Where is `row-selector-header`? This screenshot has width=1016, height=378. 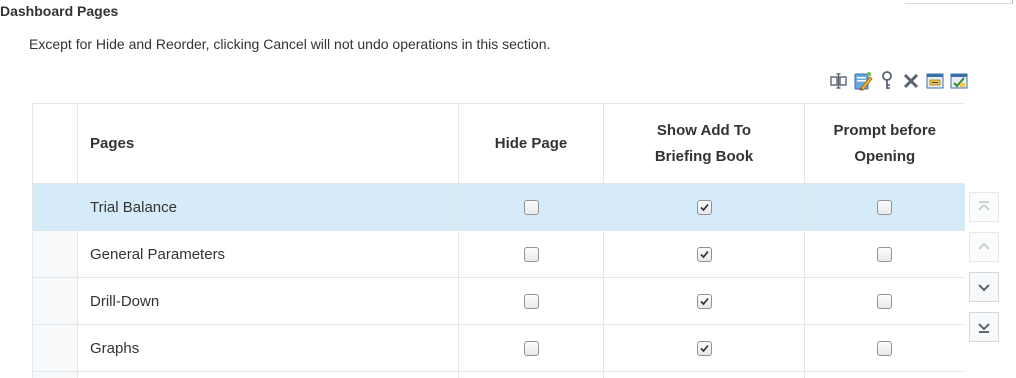
row-selector-header is located at coordinates (55, 143).